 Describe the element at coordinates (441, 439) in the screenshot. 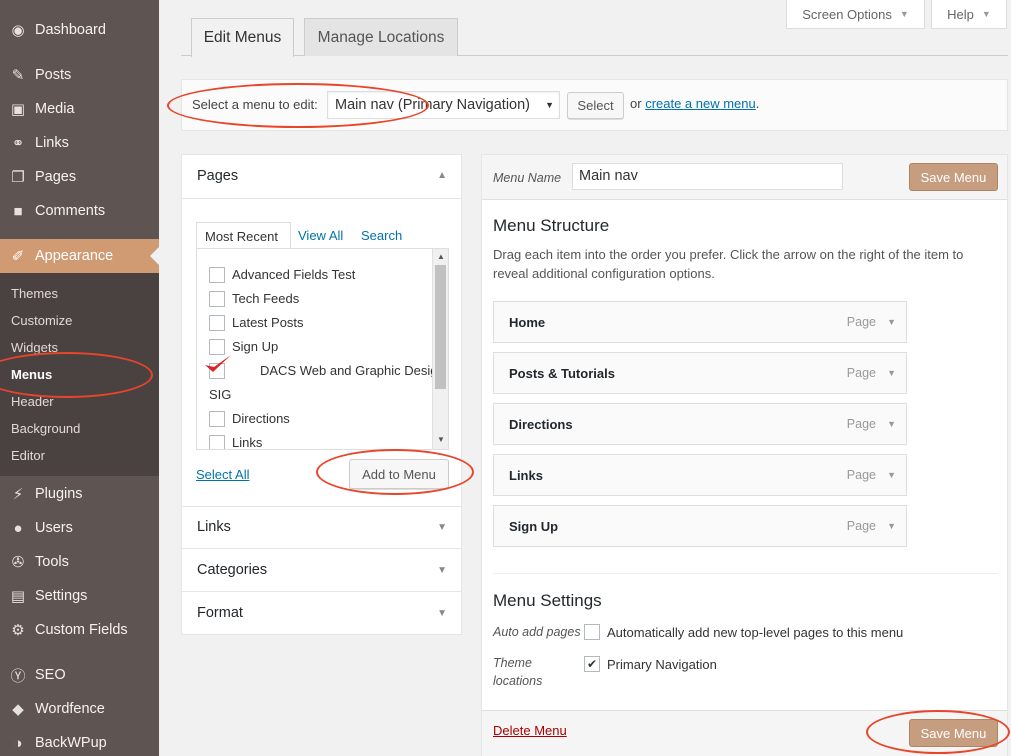

I see `scroll-down-icon: ▼` at that location.